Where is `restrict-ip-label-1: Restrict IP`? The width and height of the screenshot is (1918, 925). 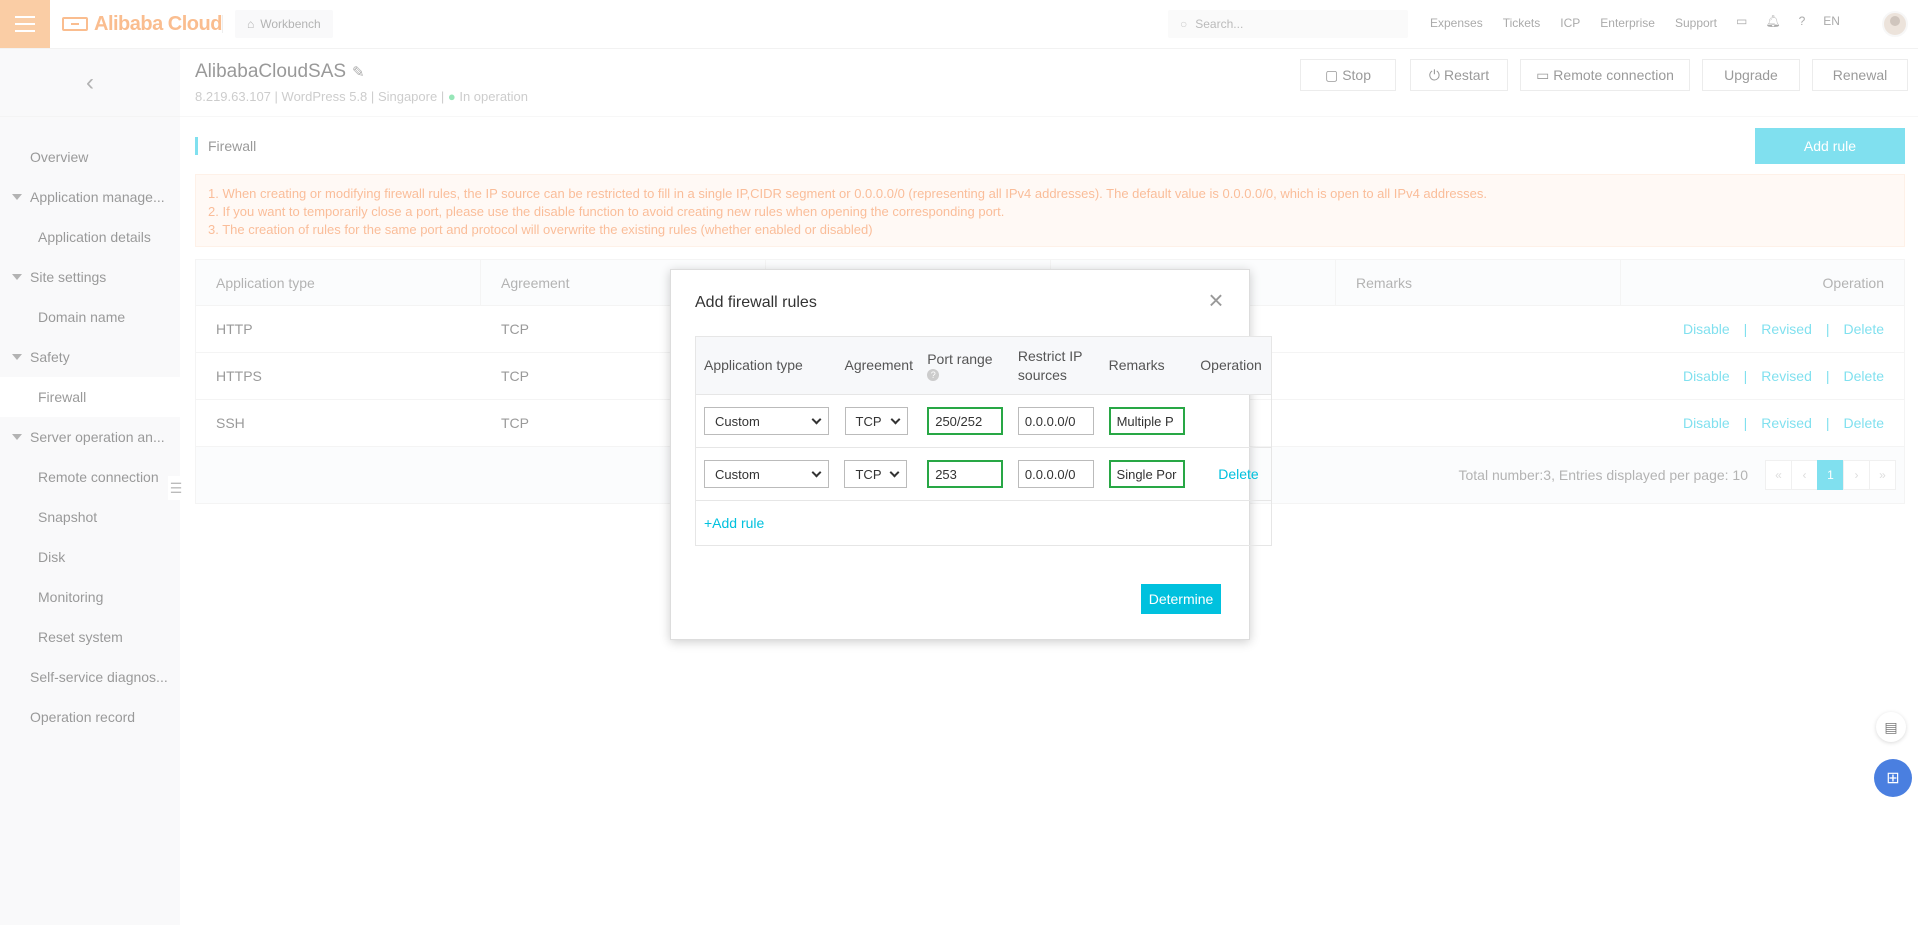
restrict-ip-label-1: Restrict IP is located at coordinates (1050, 355).